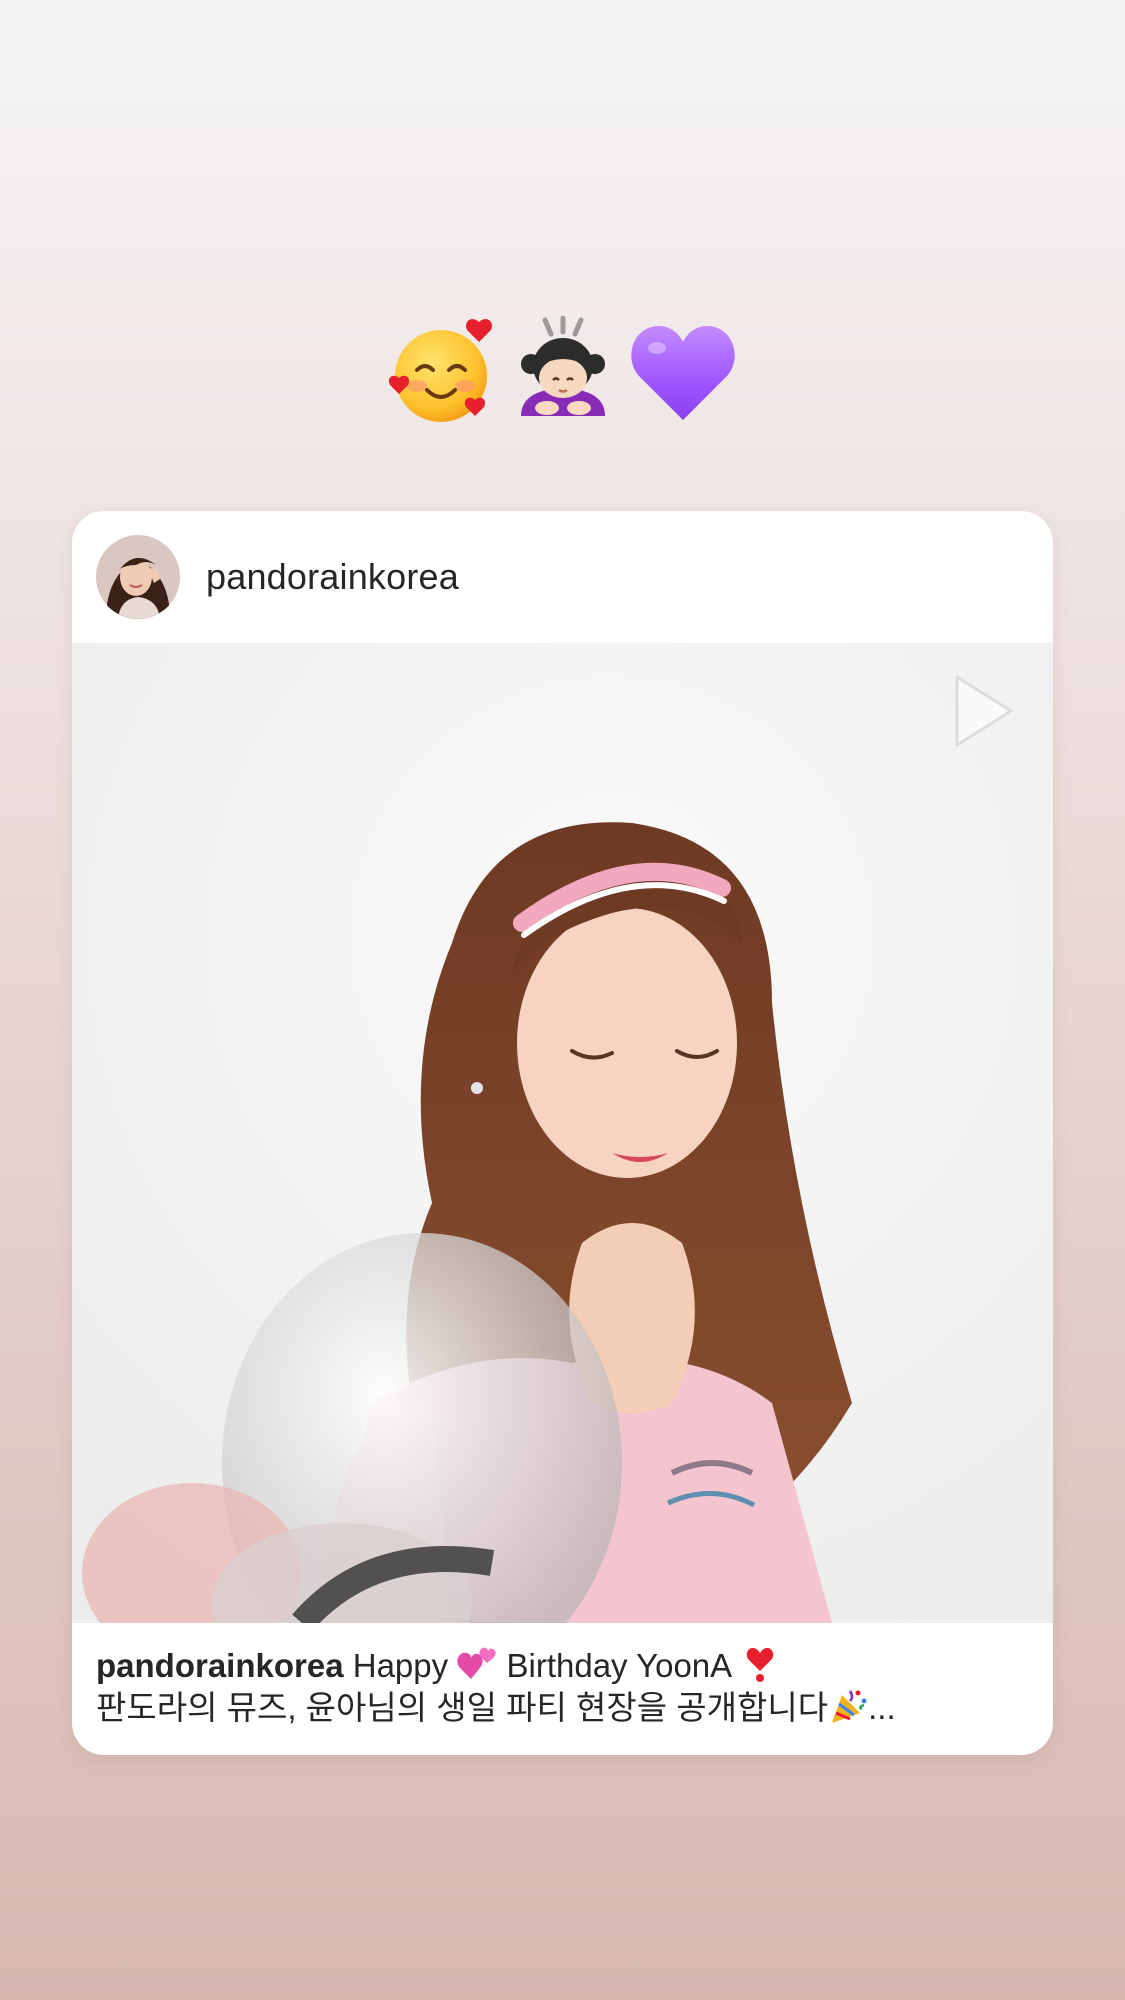 This screenshot has height=2000, width=1125. What do you see at coordinates (400, 1665) in the screenshot?
I see `caption-text-part1: Happy` at bounding box center [400, 1665].